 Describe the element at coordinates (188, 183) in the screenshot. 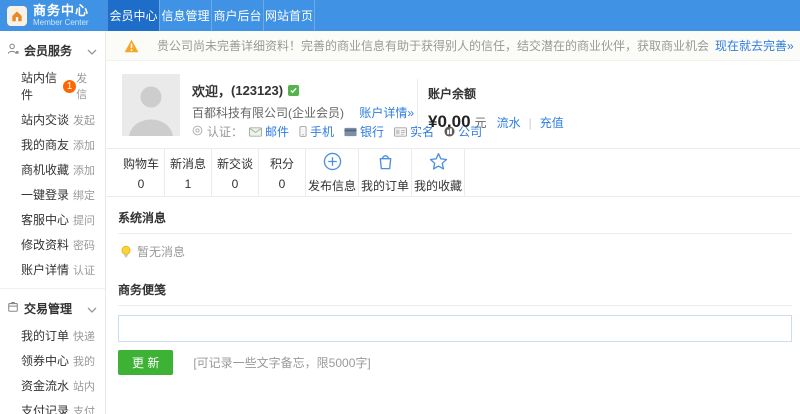

I see `new-message-count: 1` at that location.